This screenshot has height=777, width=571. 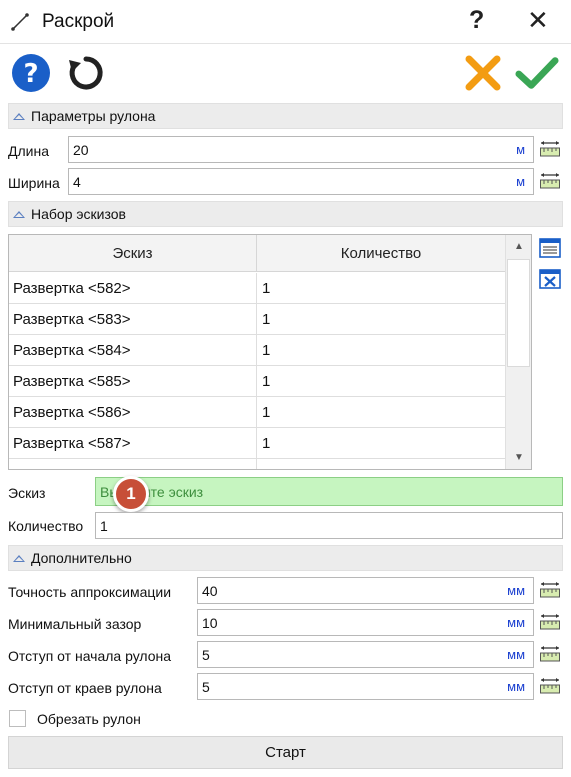 What do you see at coordinates (133, 319) in the screenshot?
I see `cell-sketch: Развертка <583>` at bounding box center [133, 319].